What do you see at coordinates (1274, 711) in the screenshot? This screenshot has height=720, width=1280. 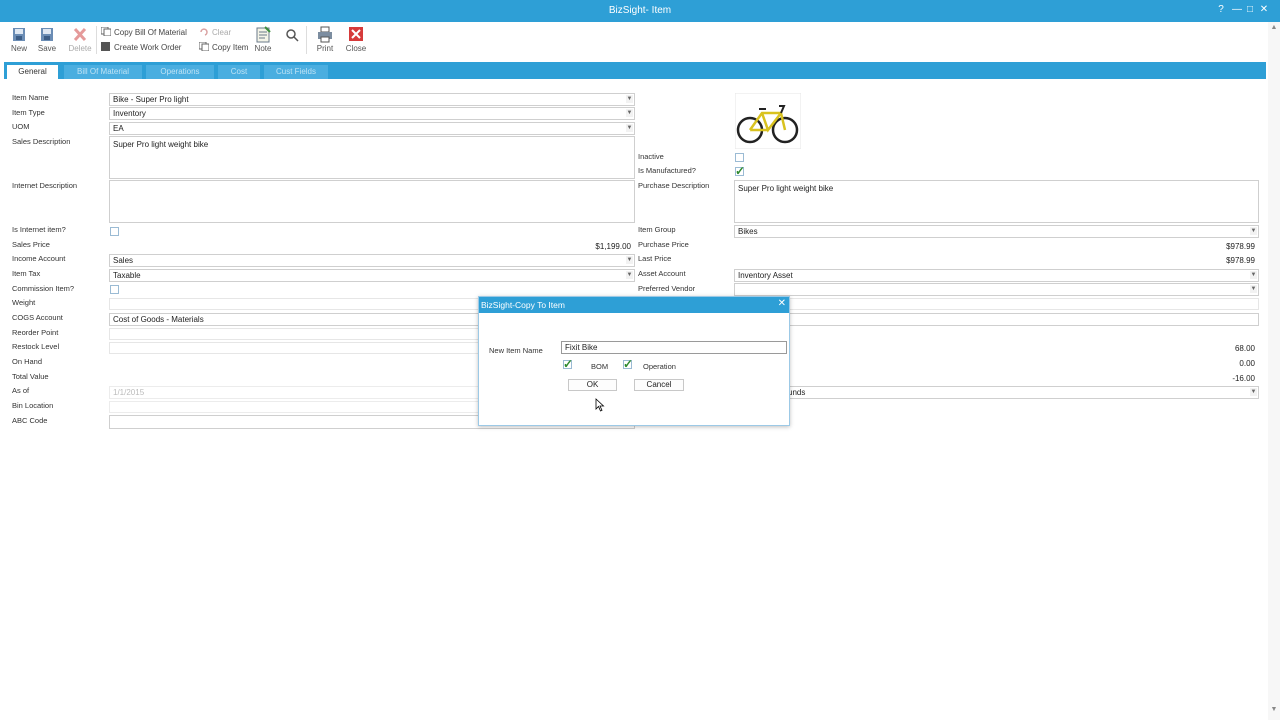 I see `scroll-down-icon: ▼` at bounding box center [1274, 711].